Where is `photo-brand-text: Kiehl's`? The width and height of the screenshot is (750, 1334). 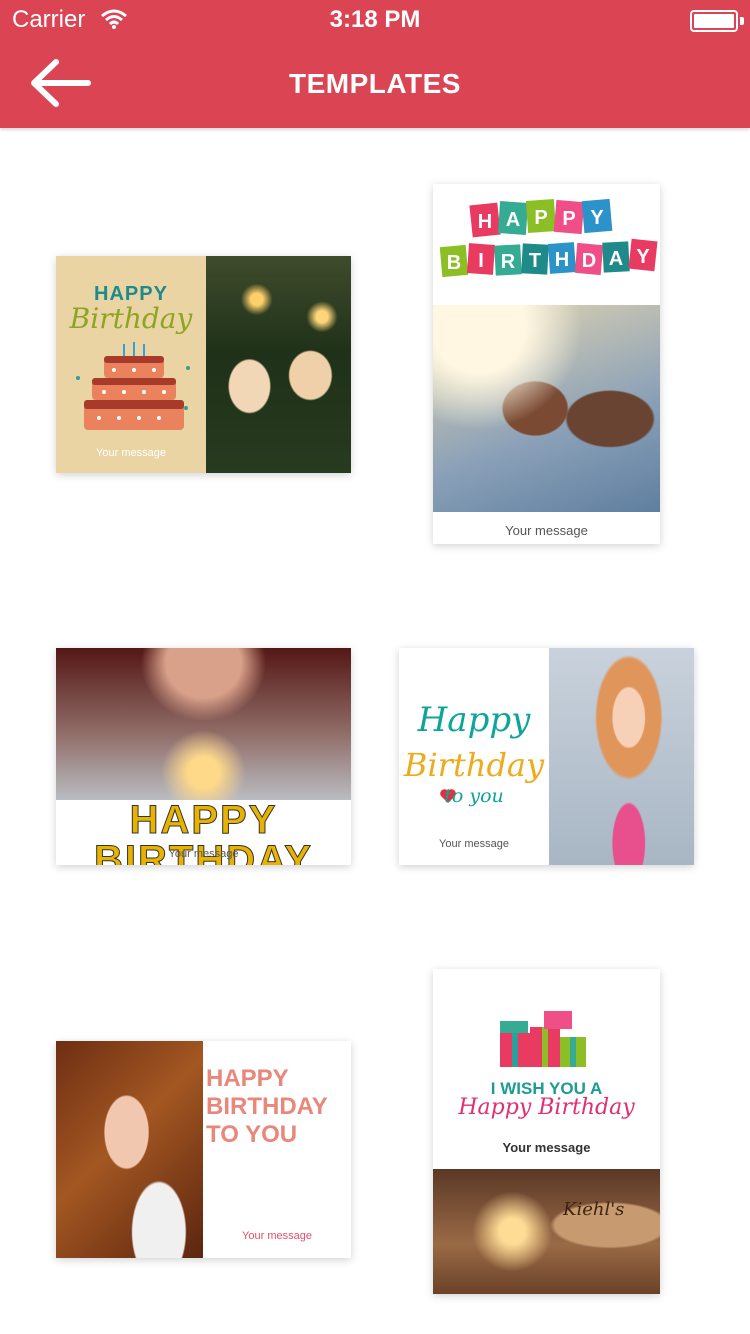 photo-brand-text: Kiehl's is located at coordinates (594, 1209).